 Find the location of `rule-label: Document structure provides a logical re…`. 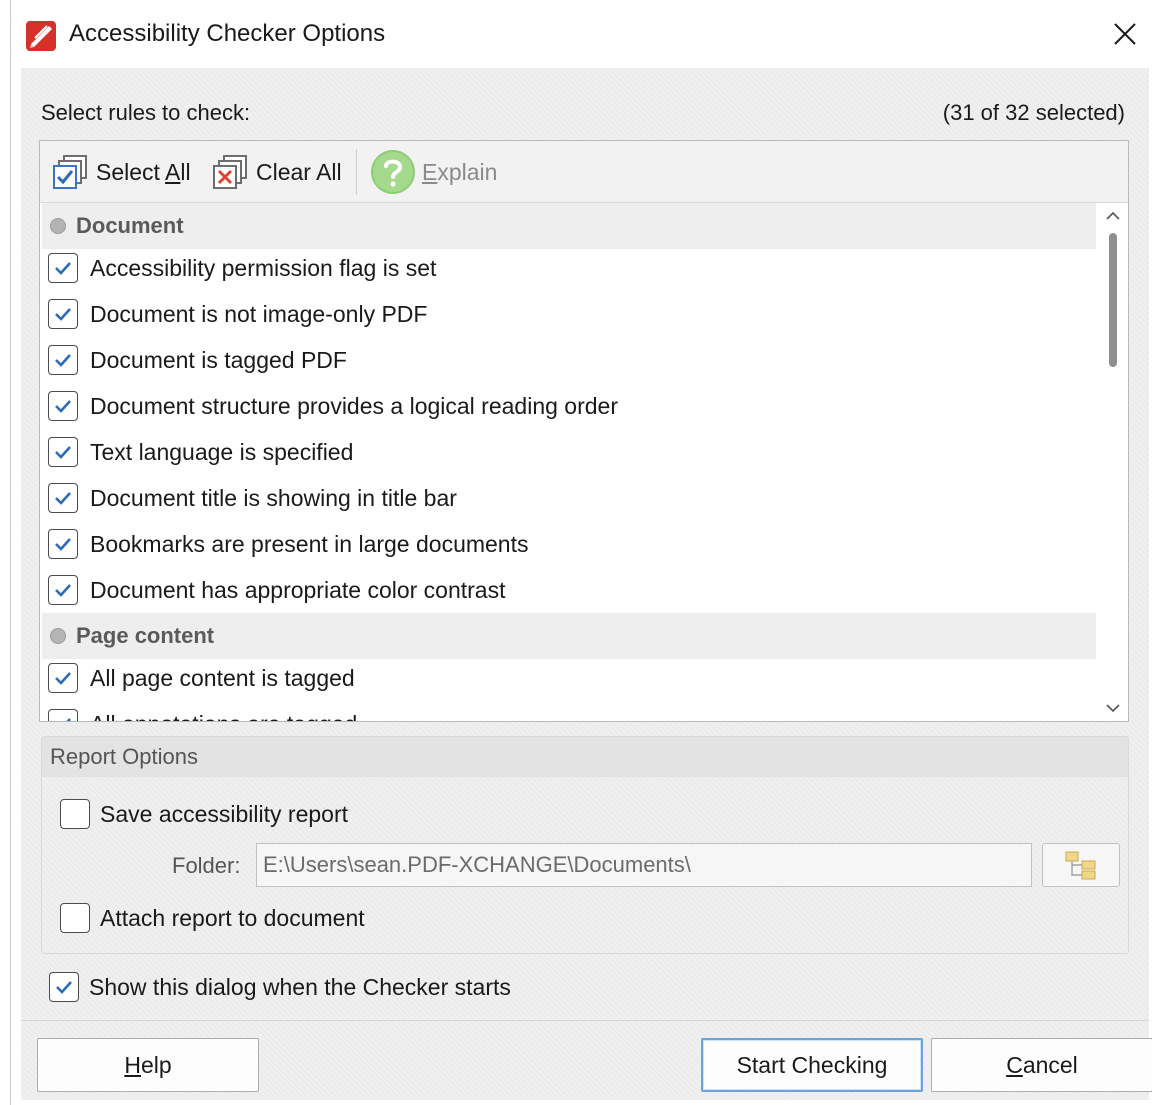

rule-label: Document structure provides a logical re… is located at coordinates (354, 405).